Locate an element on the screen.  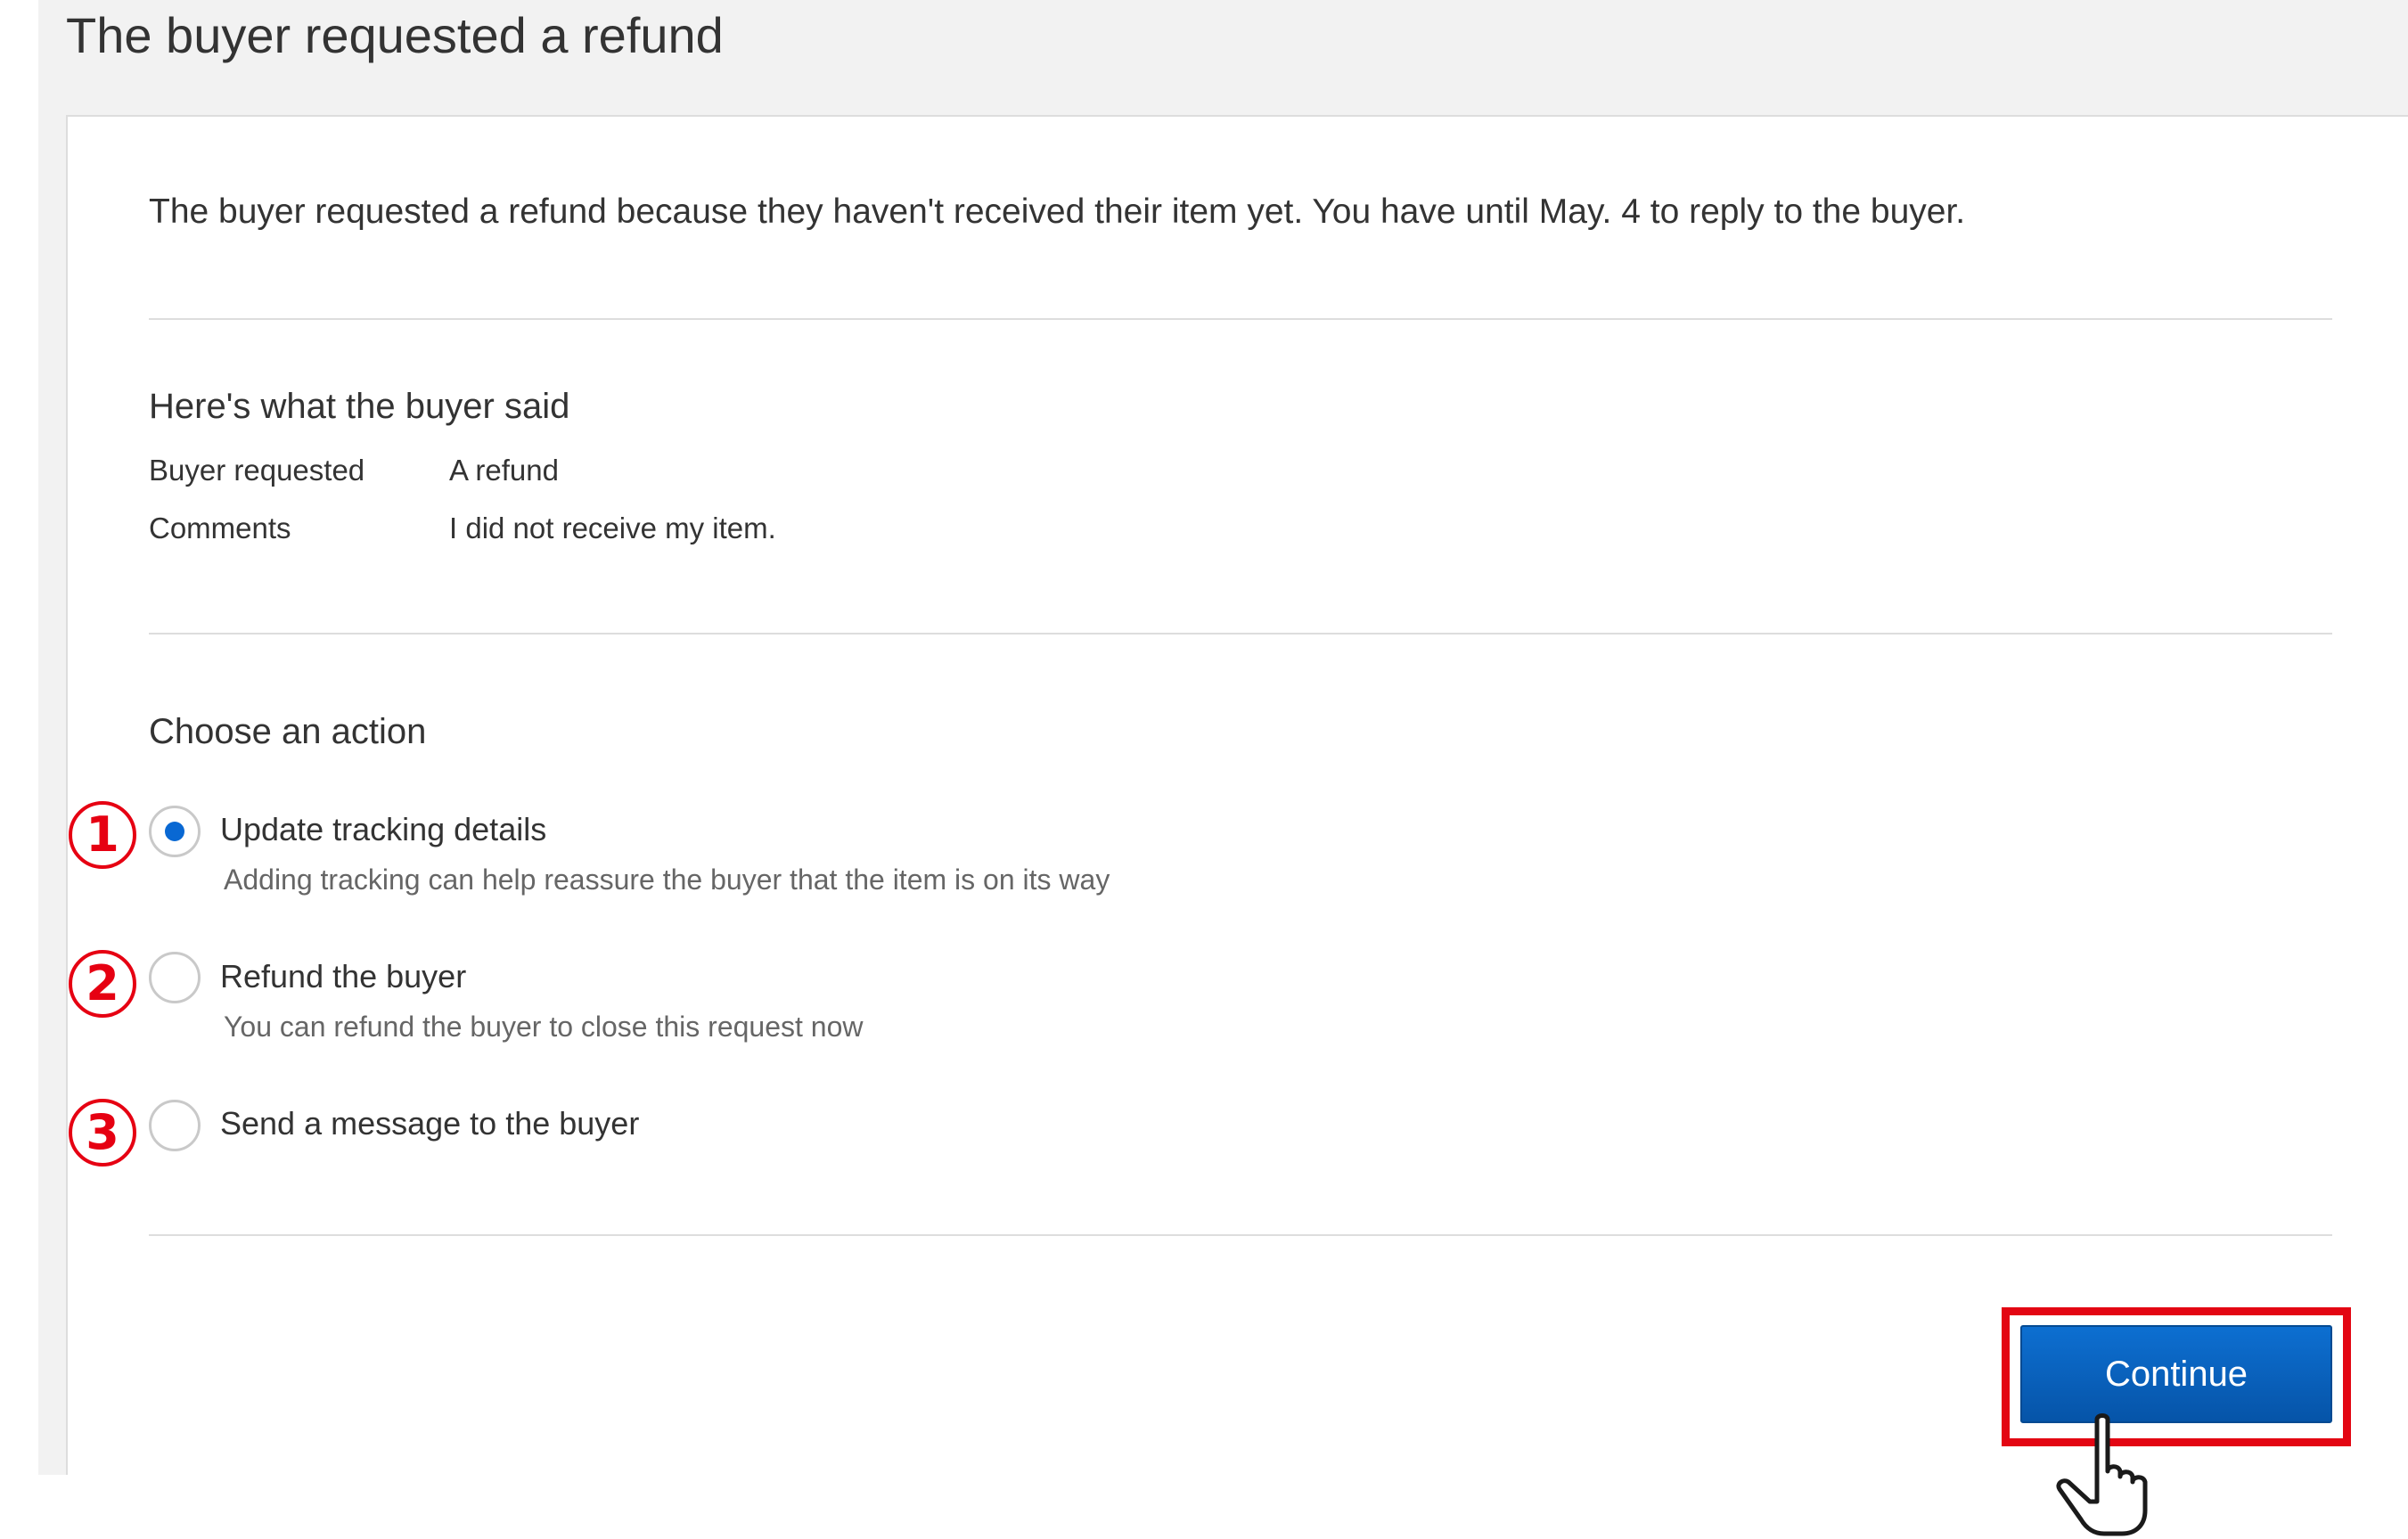
step-number-1: 1 is located at coordinates (102, 835).